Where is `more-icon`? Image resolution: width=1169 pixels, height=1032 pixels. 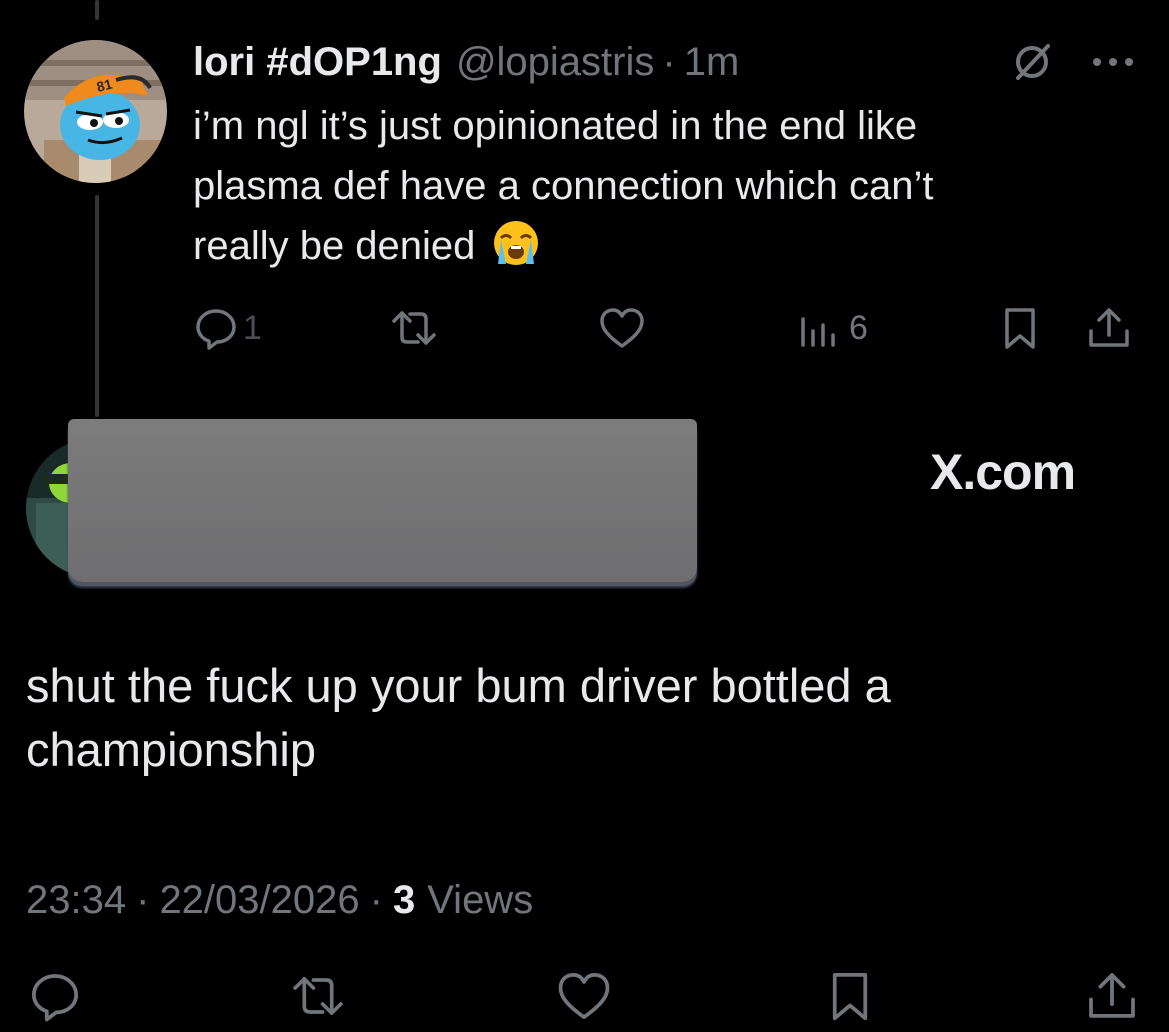 more-icon is located at coordinates (1113, 62).